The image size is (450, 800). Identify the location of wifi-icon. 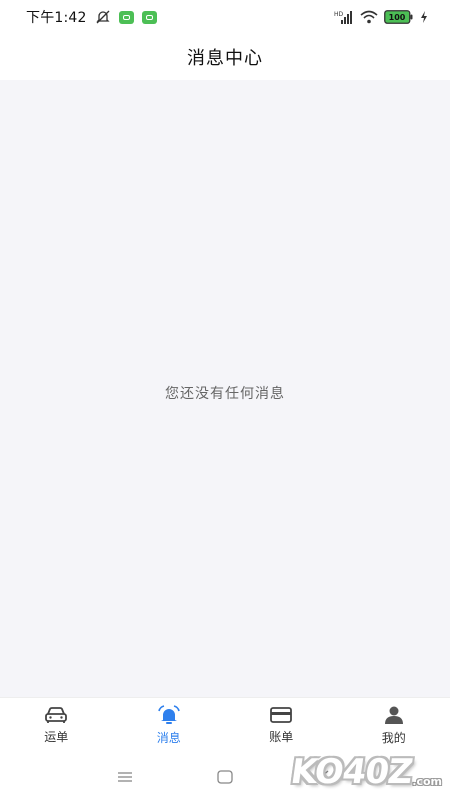
(369, 17).